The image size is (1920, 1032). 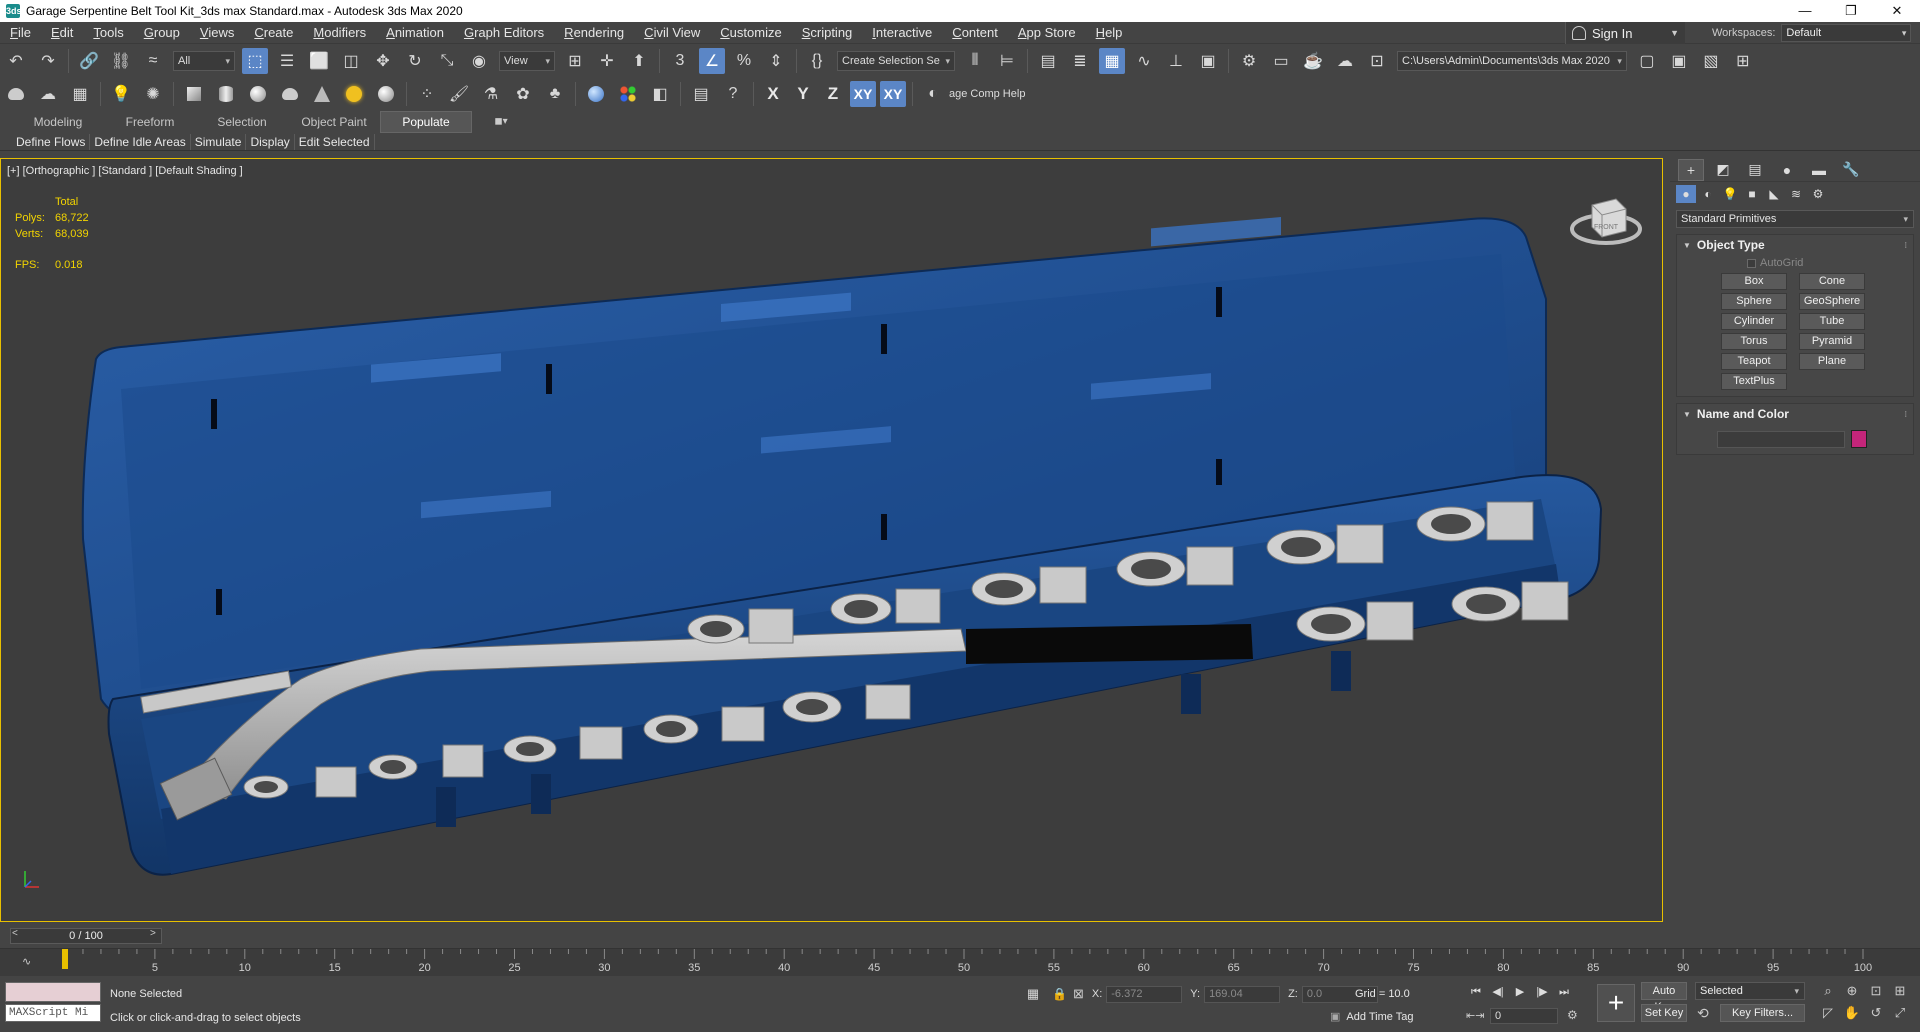 What do you see at coordinates (1859, 439) in the screenshot?
I see `object-color-swatch` at bounding box center [1859, 439].